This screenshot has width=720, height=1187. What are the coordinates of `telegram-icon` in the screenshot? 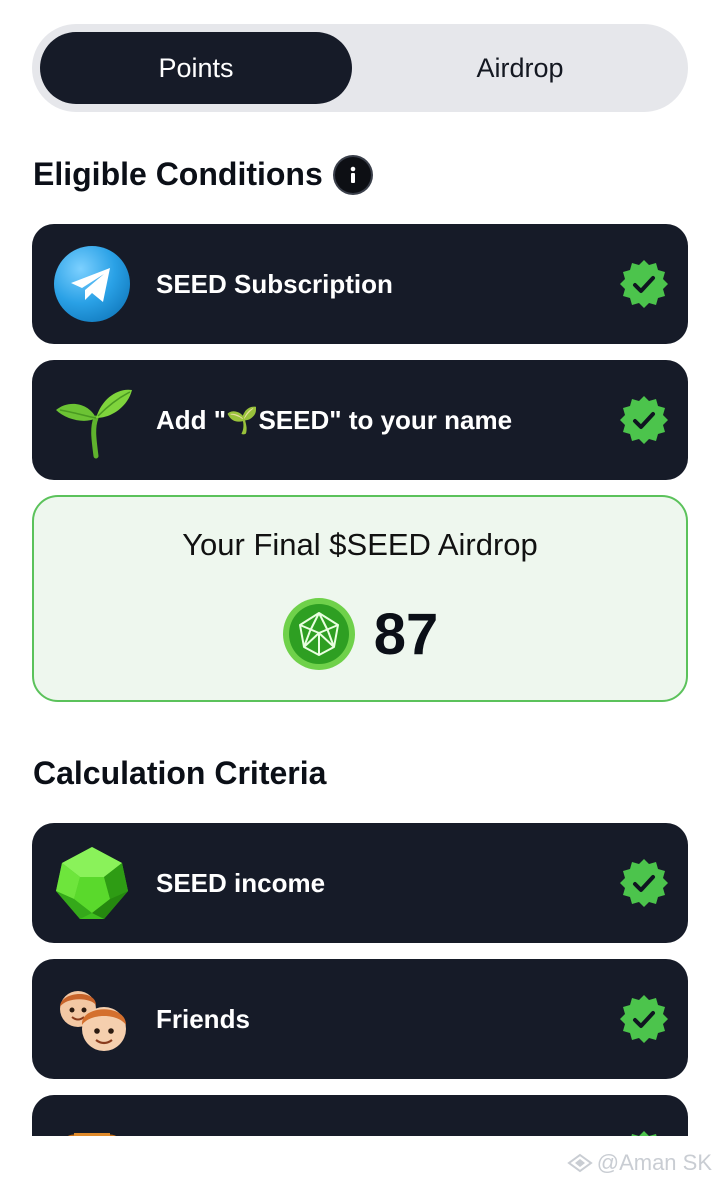 It's located at (92, 284).